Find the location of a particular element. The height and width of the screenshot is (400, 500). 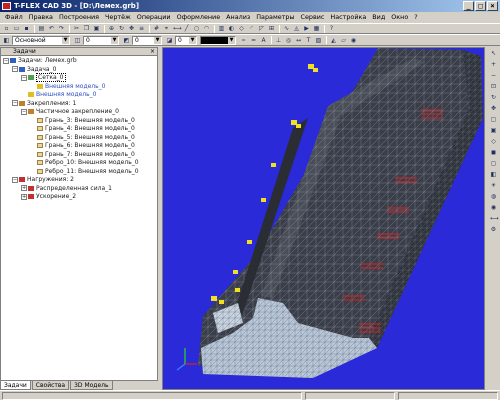

save-icon: ▪ is located at coordinates (26, 28).